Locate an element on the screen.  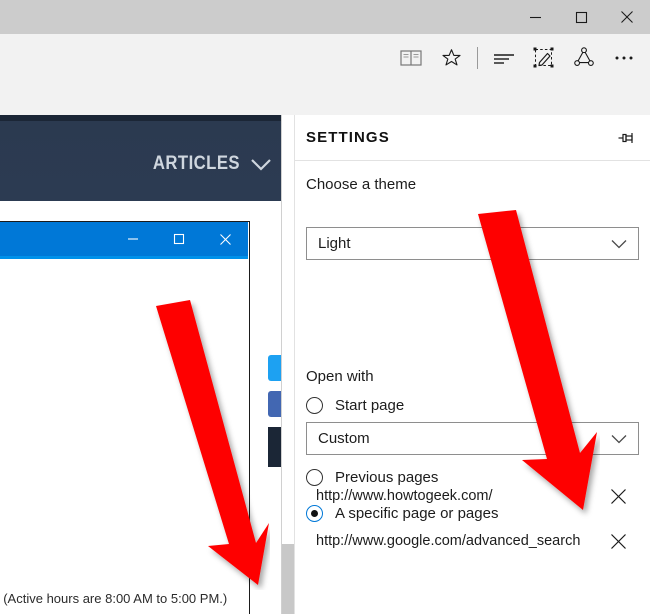
reading-view-button is located at coordinates (411, 57).